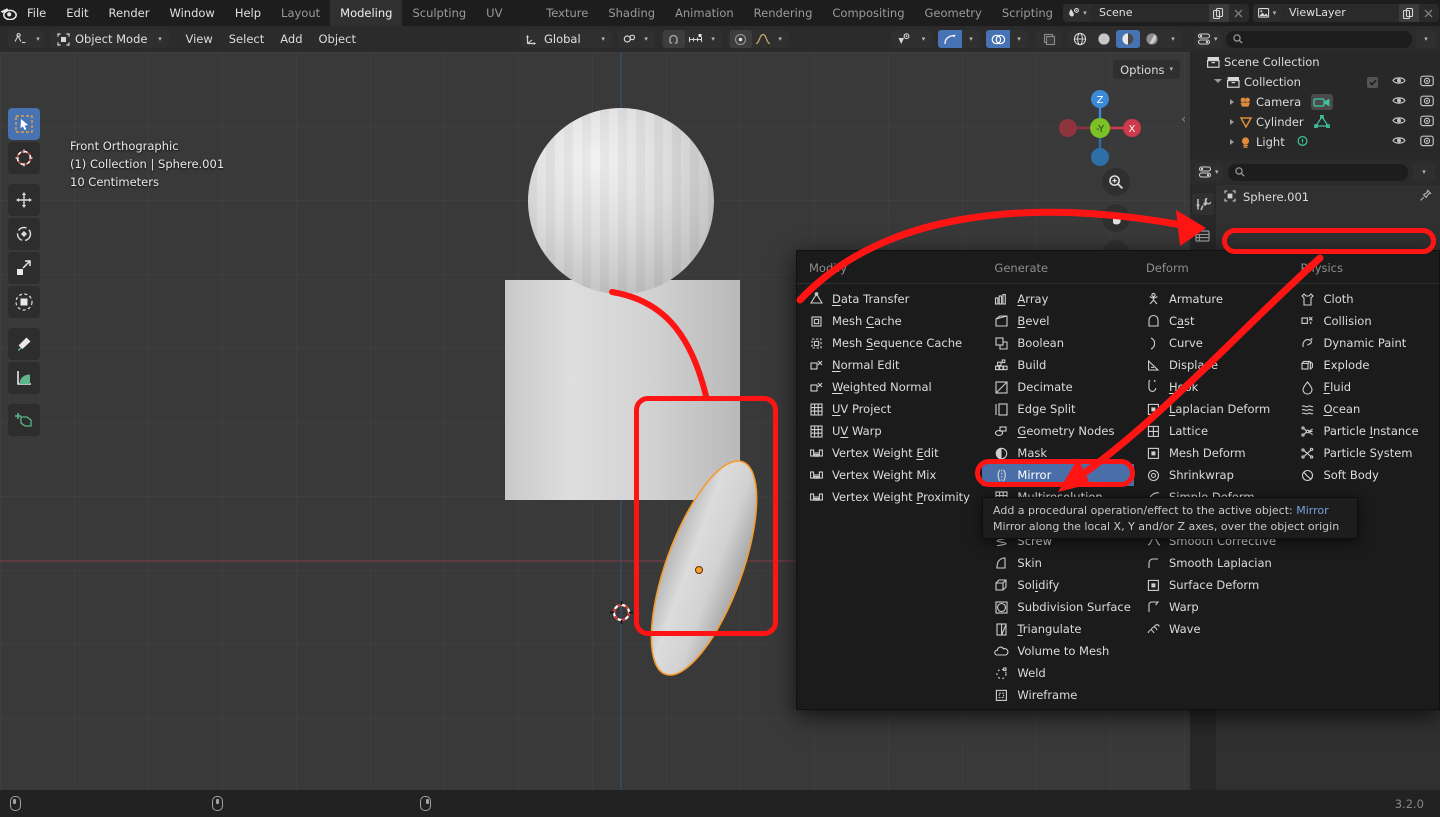 Image resolution: width=1440 pixels, height=817 pixels. I want to click on modifier-item-volume-to-mesh: Volume to Mesh, so click(1058, 651).